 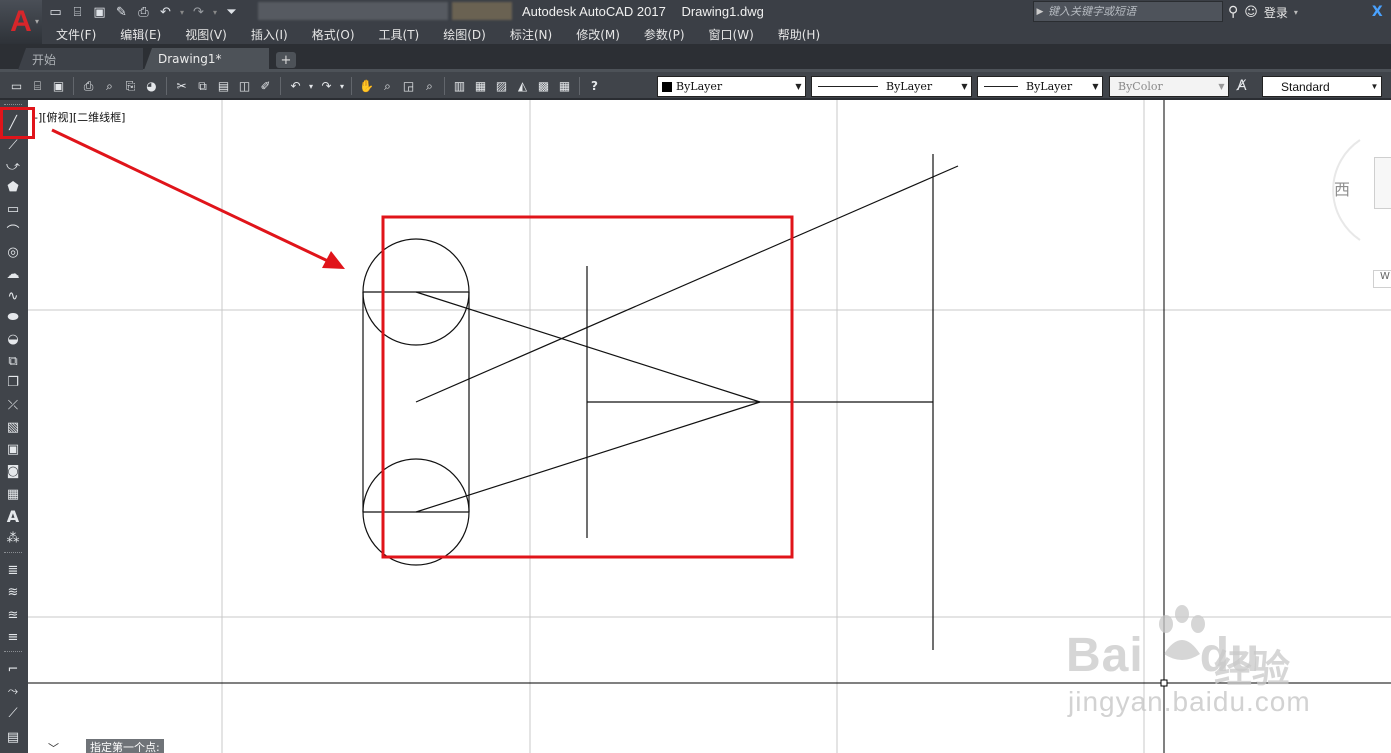 What do you see at coordinates (664, 34) in the screenshot?
I see `menu-parametric: 参数(P)` at bounding box center [664, 34].